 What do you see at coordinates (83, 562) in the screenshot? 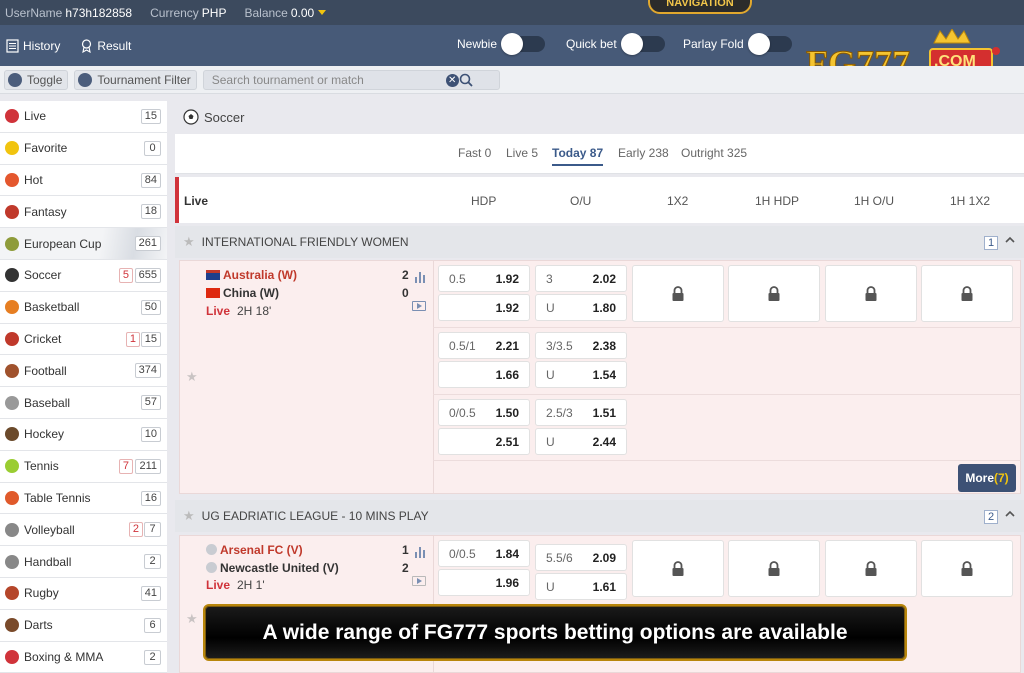
I see `sidebar-item-handball: Handball 2` at bounding box center [83, 562].